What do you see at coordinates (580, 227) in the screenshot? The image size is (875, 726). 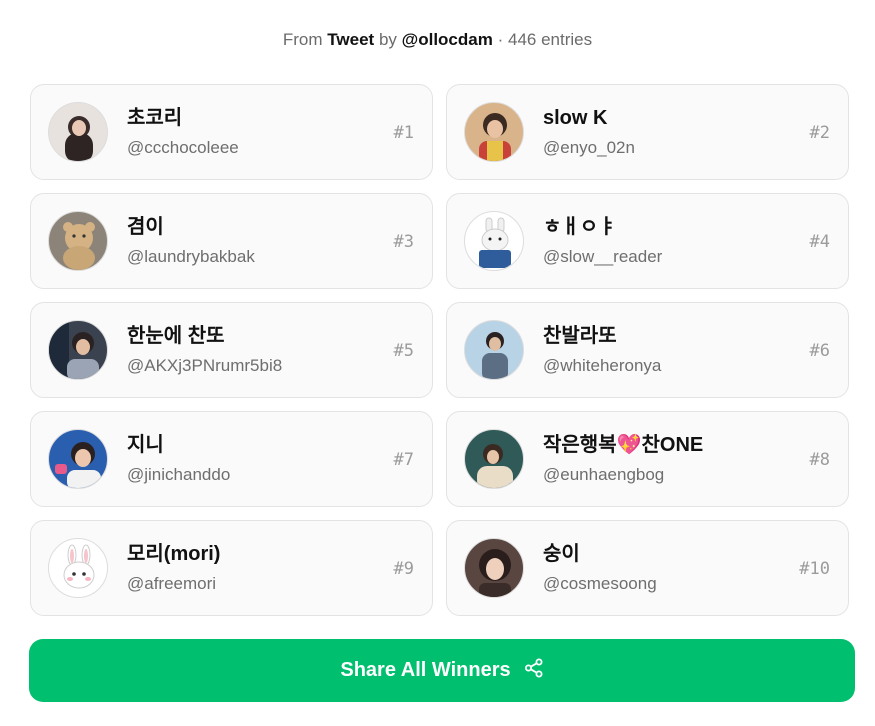 I see `winner-name: ㅎㅐㅇㅑ` at bounding box center [580, 227].